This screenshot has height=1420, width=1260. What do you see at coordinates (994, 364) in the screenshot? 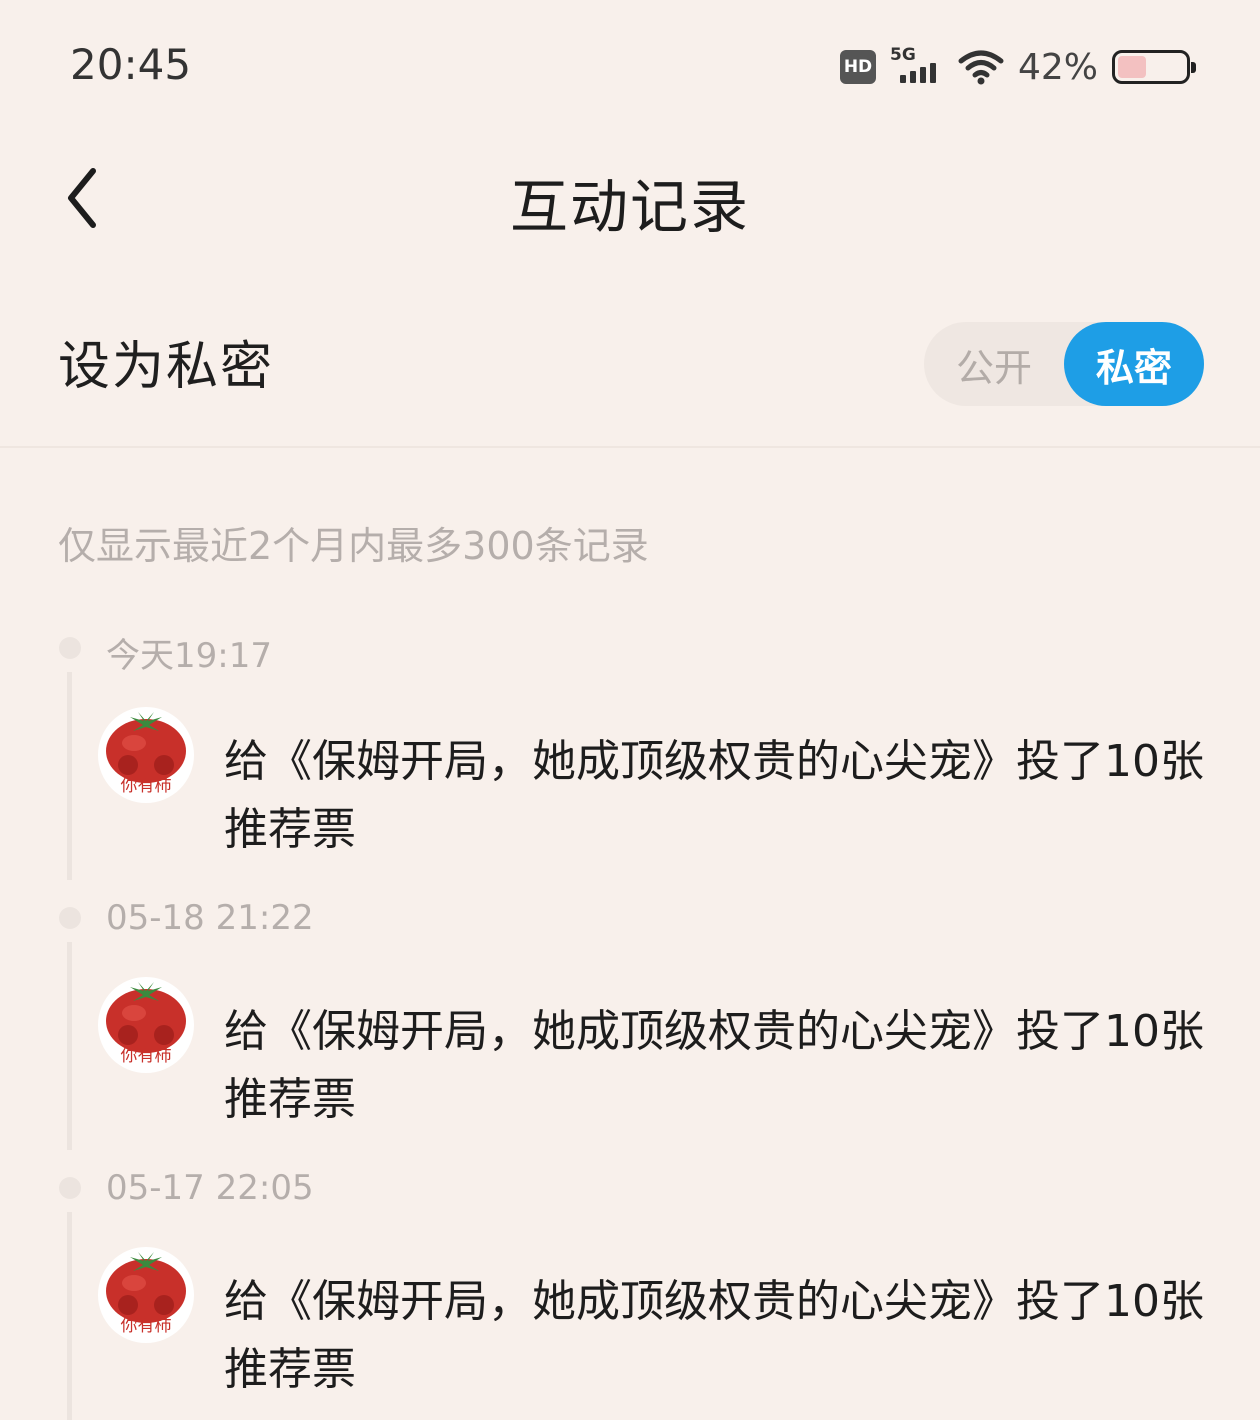
I see `public-option: 公开` at bounding box center [994, 364].